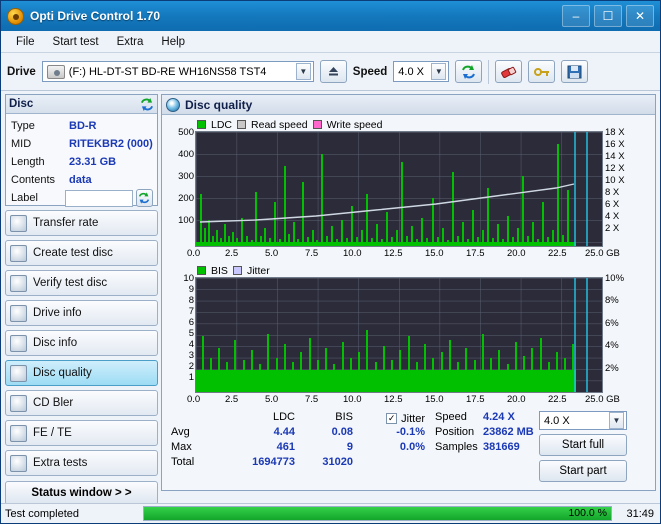 The image size is (661, 524). Describe the element at coordinates (354, 124) in the screenshot. I see `legend-label-write-speed: Write speed` at that location.